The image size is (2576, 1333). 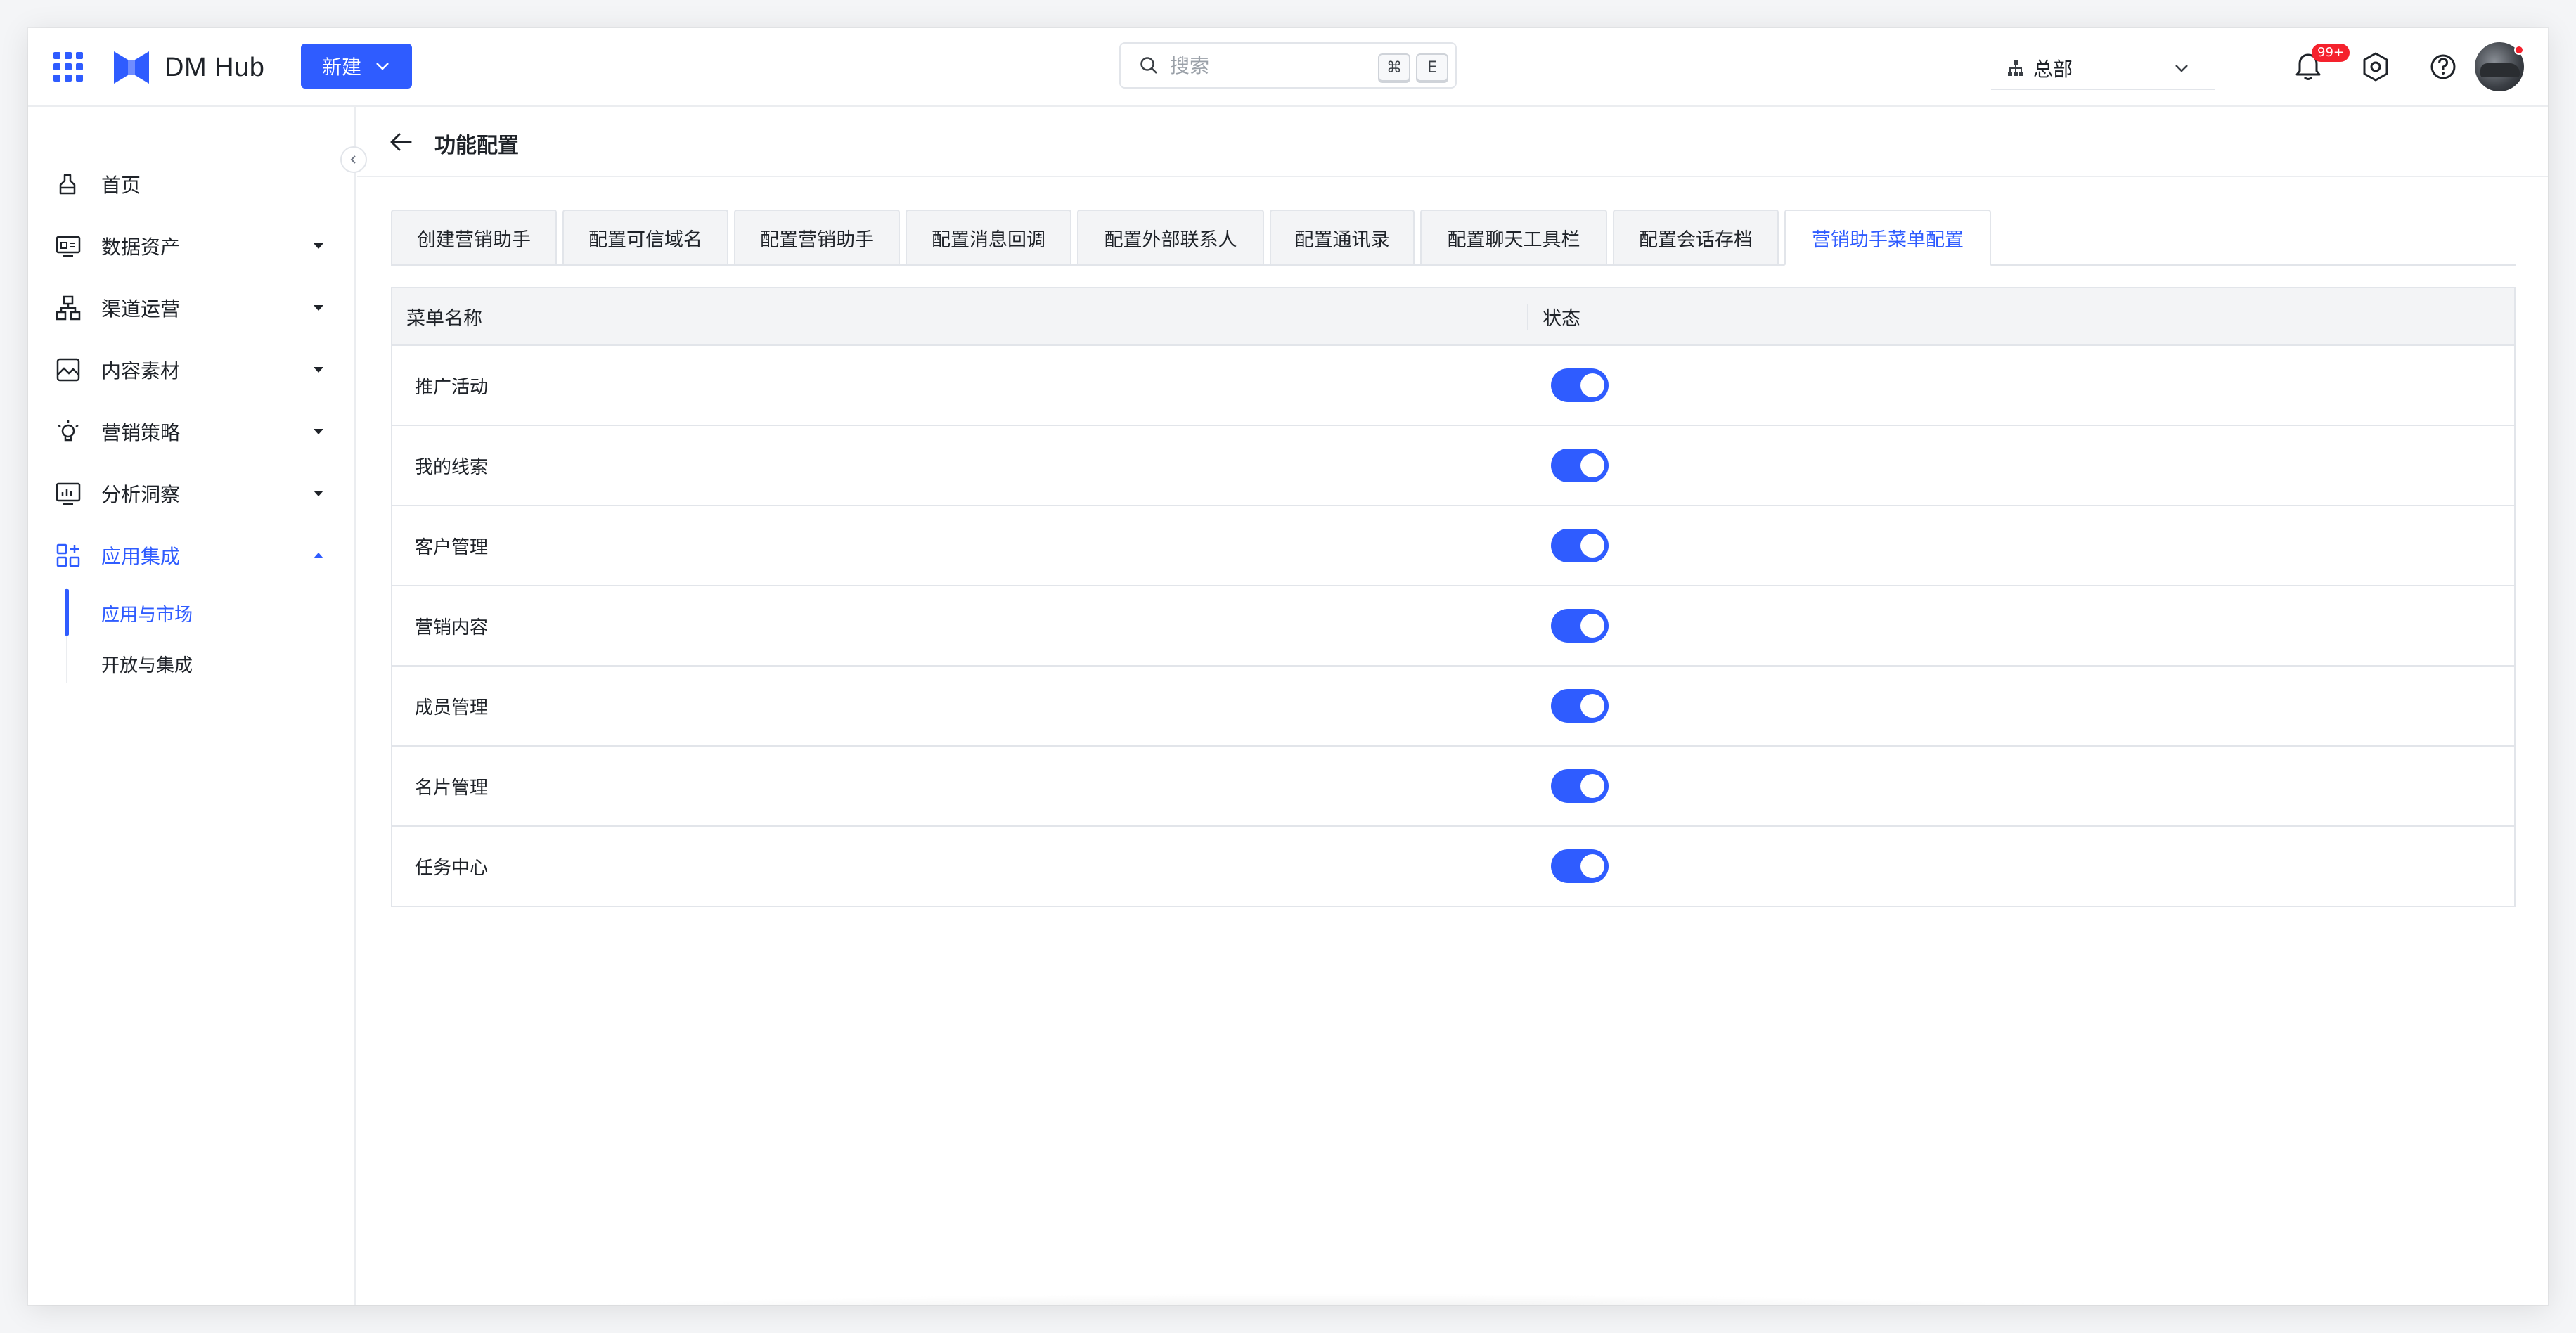 What do you see at coordinates (1148, 65) in the screenshot?
I see `search-icon` at bounding box center [1148, 65].